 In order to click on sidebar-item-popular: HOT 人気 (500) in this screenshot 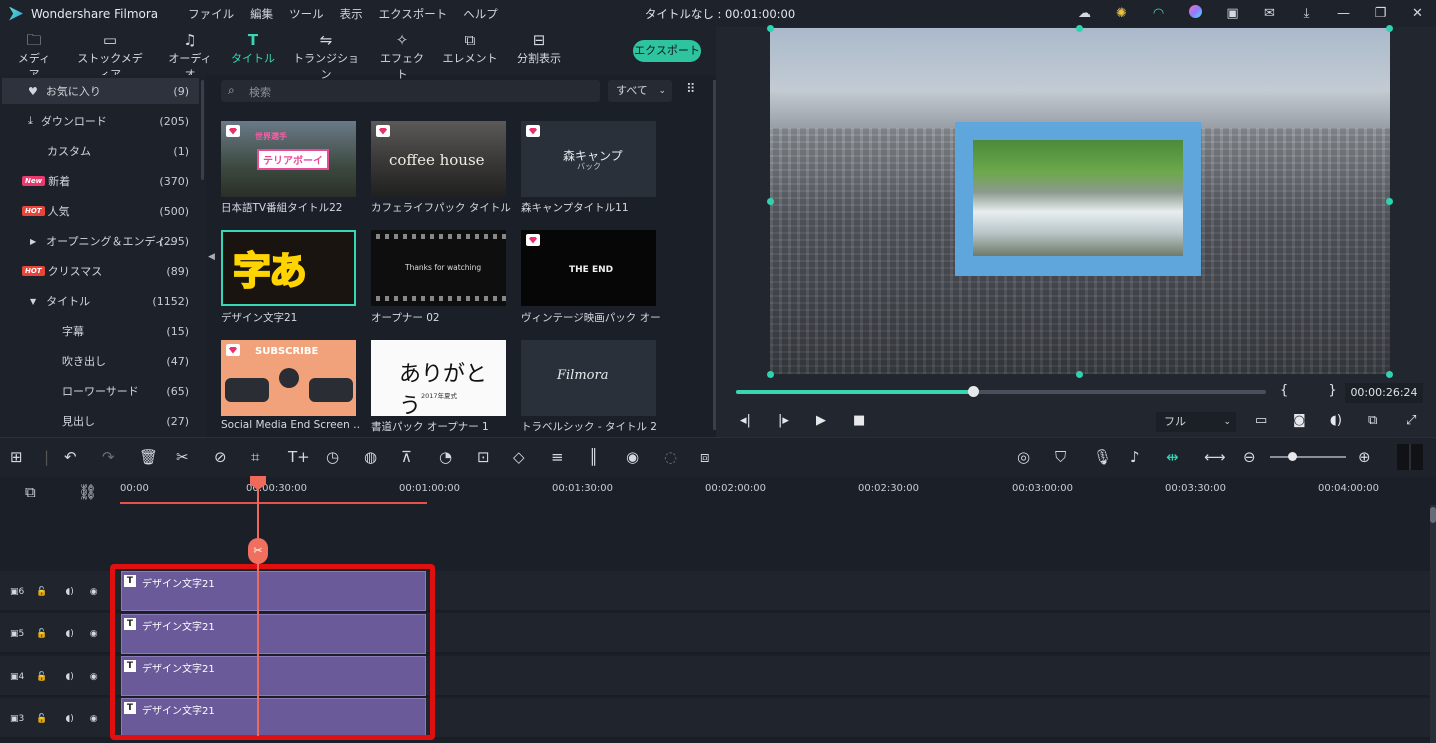, I will do `click(100, 211)`.